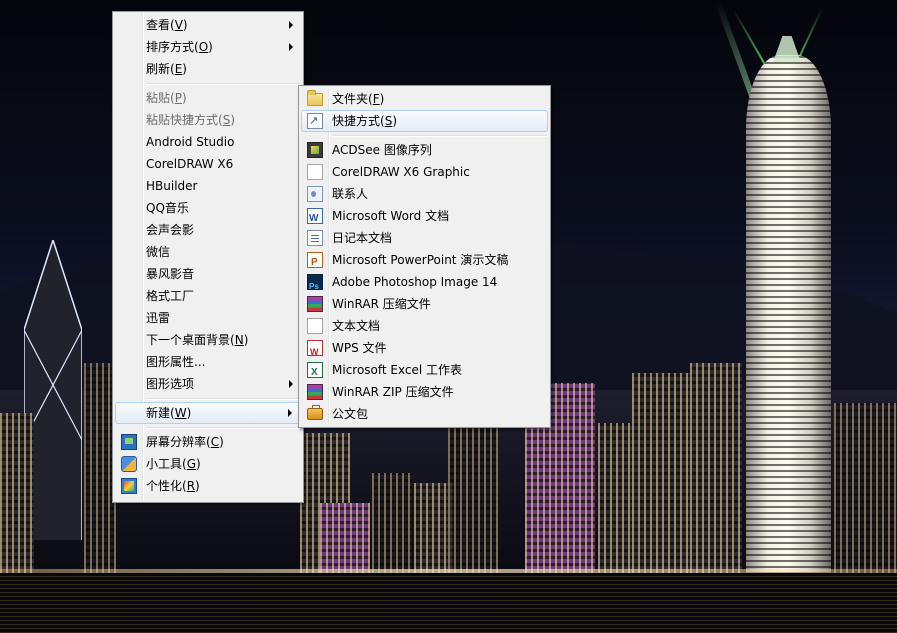  What do you see at coordinates (424, 99) in the screenshot?
I see `new-item-folder: 文件夹(F)` at bounding box center [424, 99].